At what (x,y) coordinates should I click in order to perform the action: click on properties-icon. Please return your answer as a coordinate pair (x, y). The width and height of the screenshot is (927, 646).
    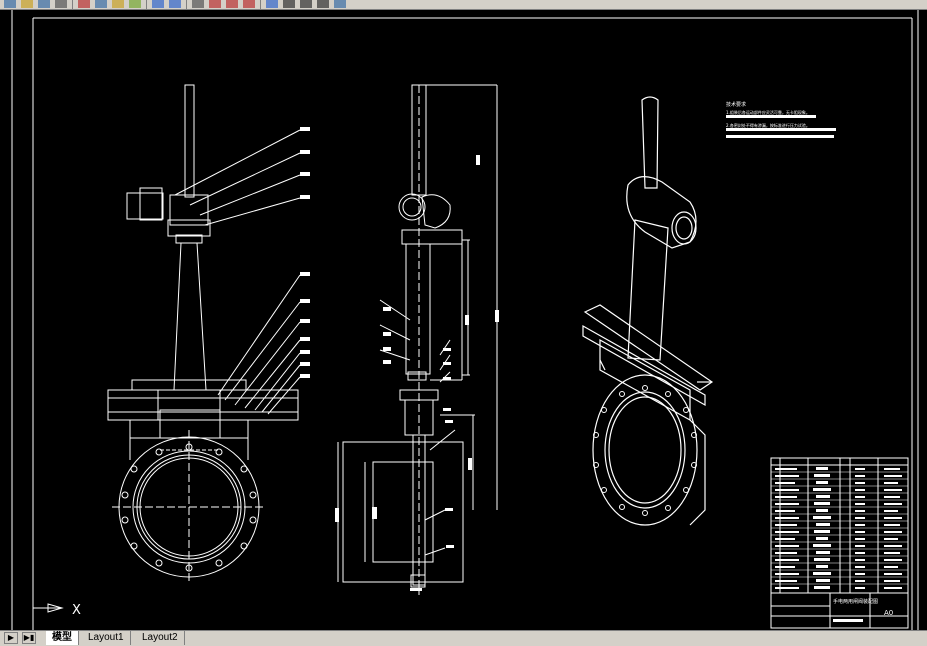
    Looking at the image, I should click on (272, 4).